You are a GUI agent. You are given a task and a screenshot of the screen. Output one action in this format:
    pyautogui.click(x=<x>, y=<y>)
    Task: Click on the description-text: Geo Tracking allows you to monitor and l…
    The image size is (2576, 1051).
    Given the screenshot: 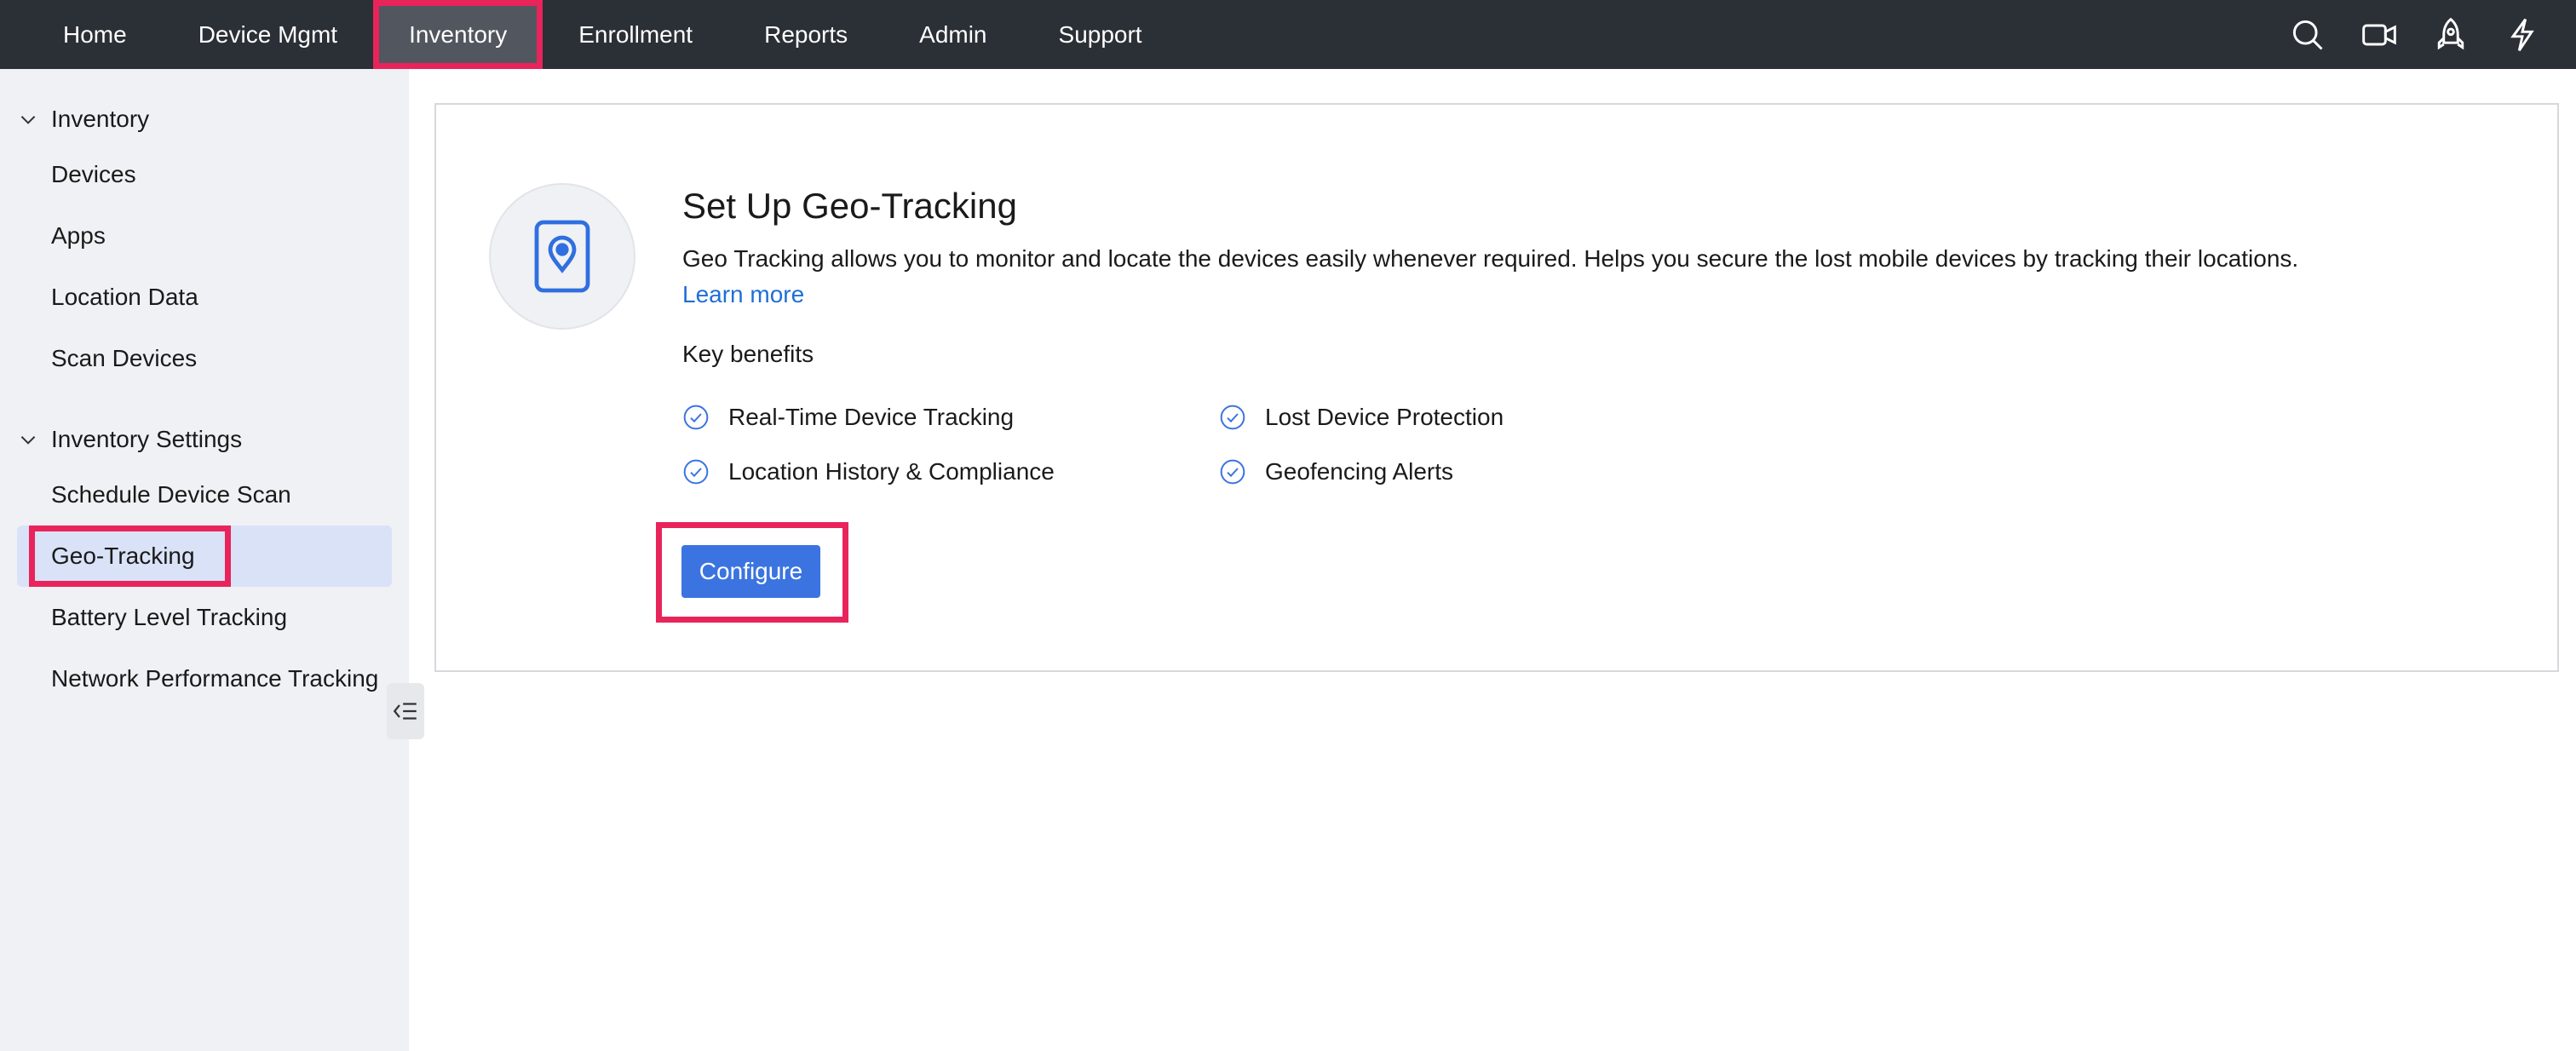 What is the action you would take?
    pyautogui.click(x=1491, y=258)
    